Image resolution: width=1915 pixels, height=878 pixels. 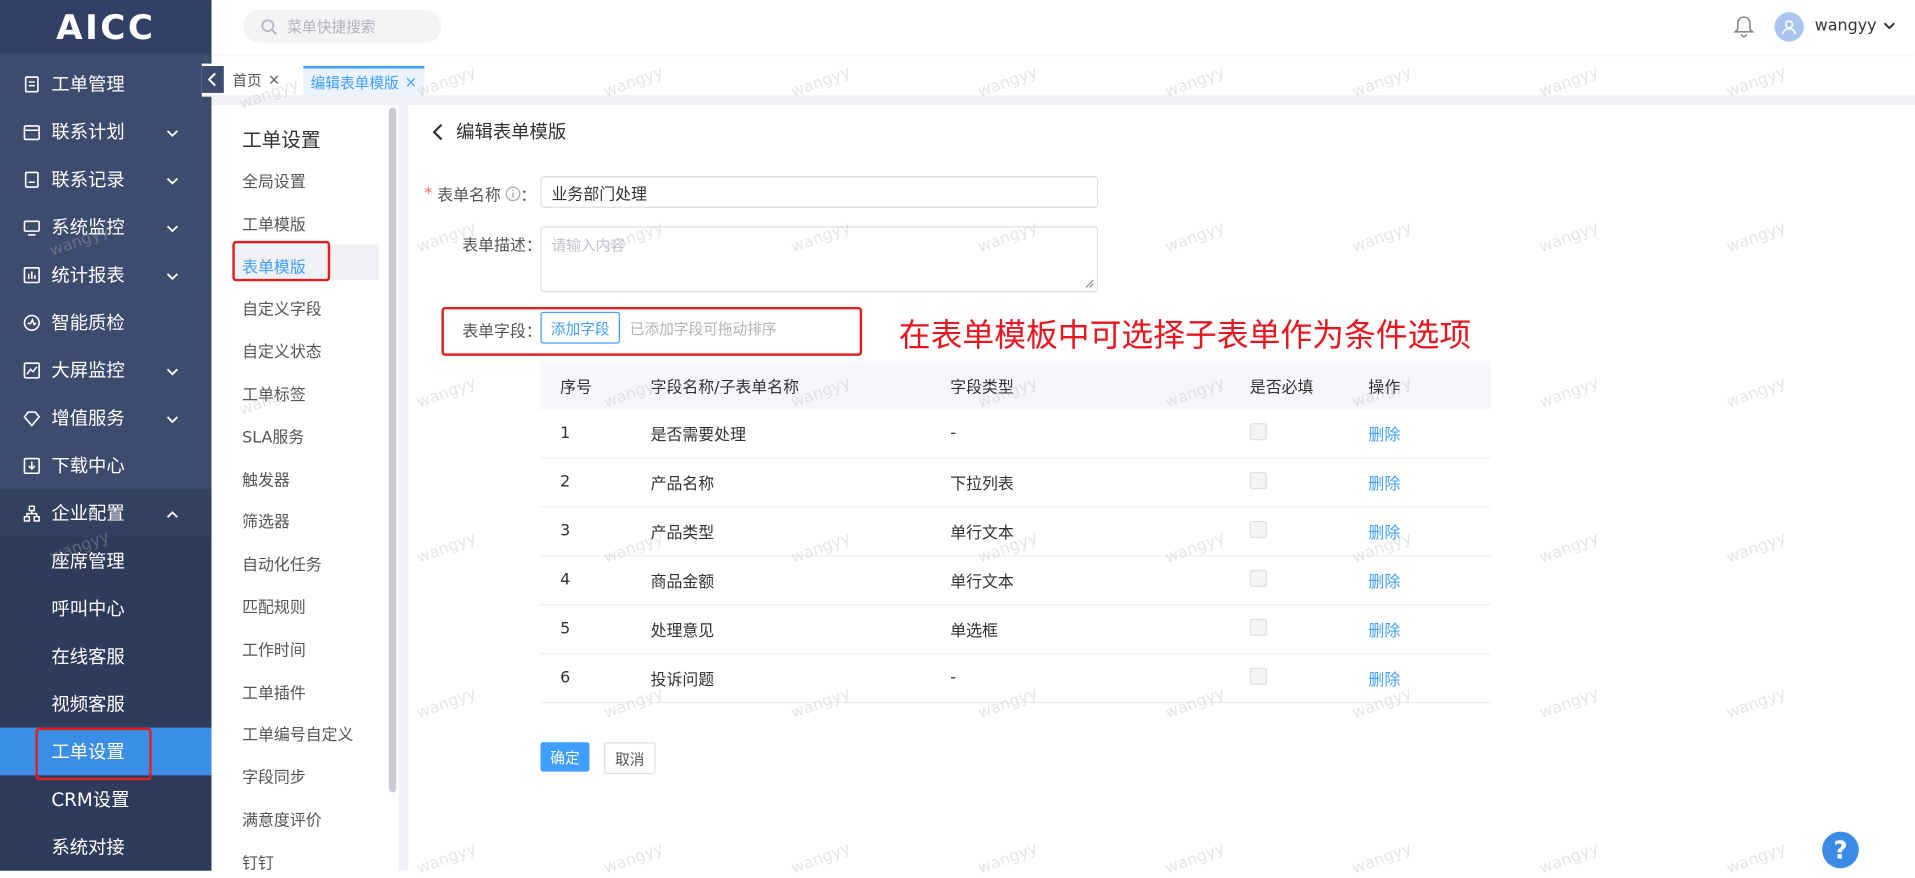 What do you see at coordinates (106, 704) in the screenshot?
I see `sidebar-subitem: 视频客服` at bounding box center [106, 704].